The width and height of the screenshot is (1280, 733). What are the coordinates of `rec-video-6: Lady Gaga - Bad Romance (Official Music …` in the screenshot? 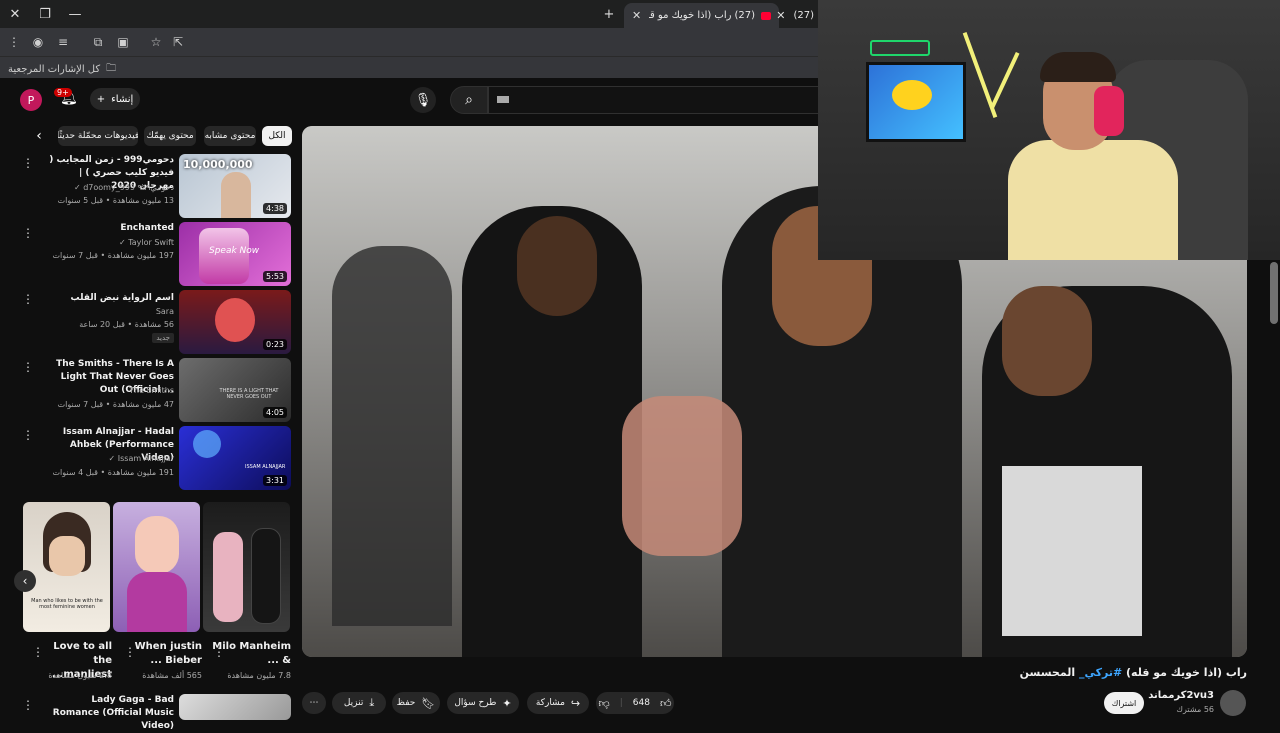 It's located at (154, 712).